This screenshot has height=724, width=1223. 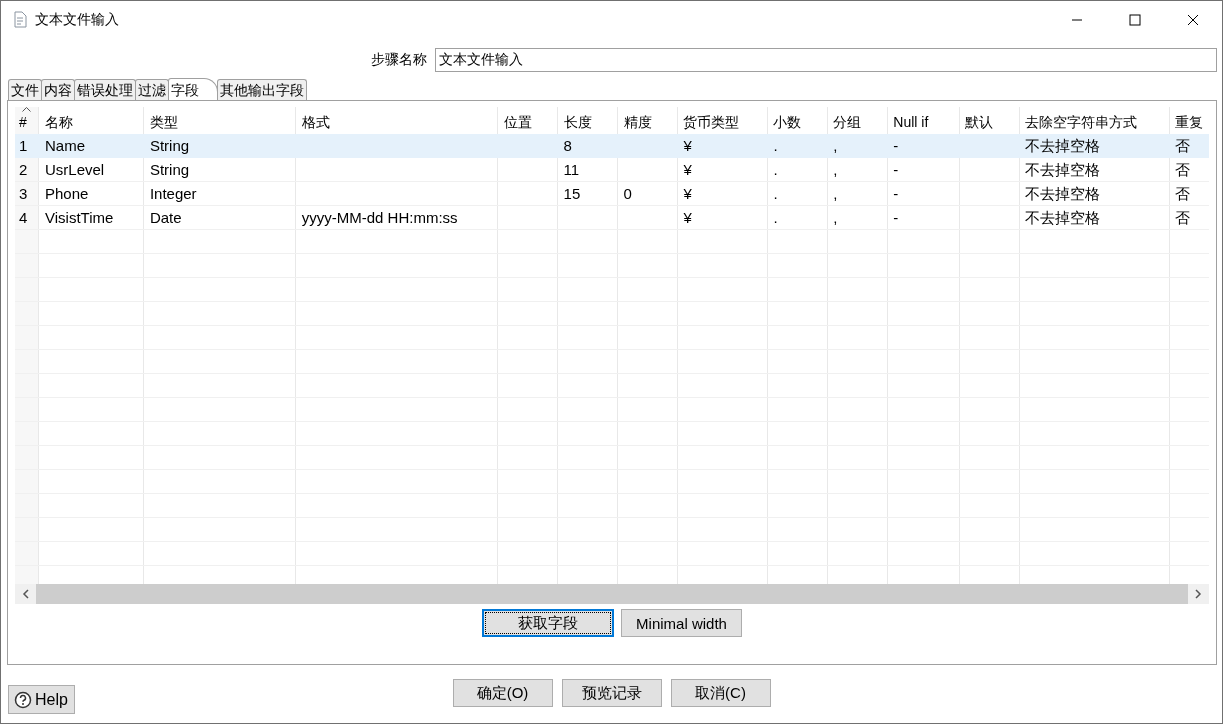 I want to click on chevron-left-icon, so click(x=25, y=594).